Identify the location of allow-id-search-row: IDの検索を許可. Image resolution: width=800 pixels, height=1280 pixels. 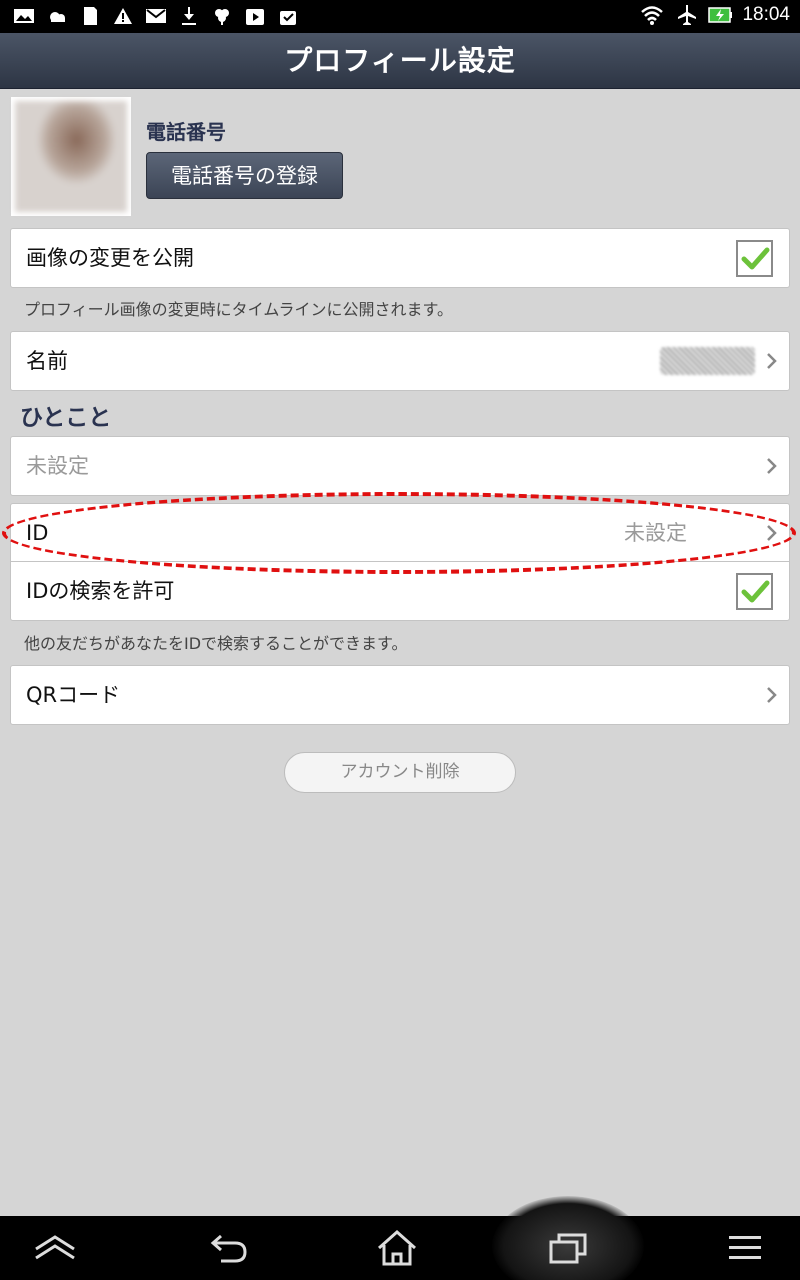
(400, 591).